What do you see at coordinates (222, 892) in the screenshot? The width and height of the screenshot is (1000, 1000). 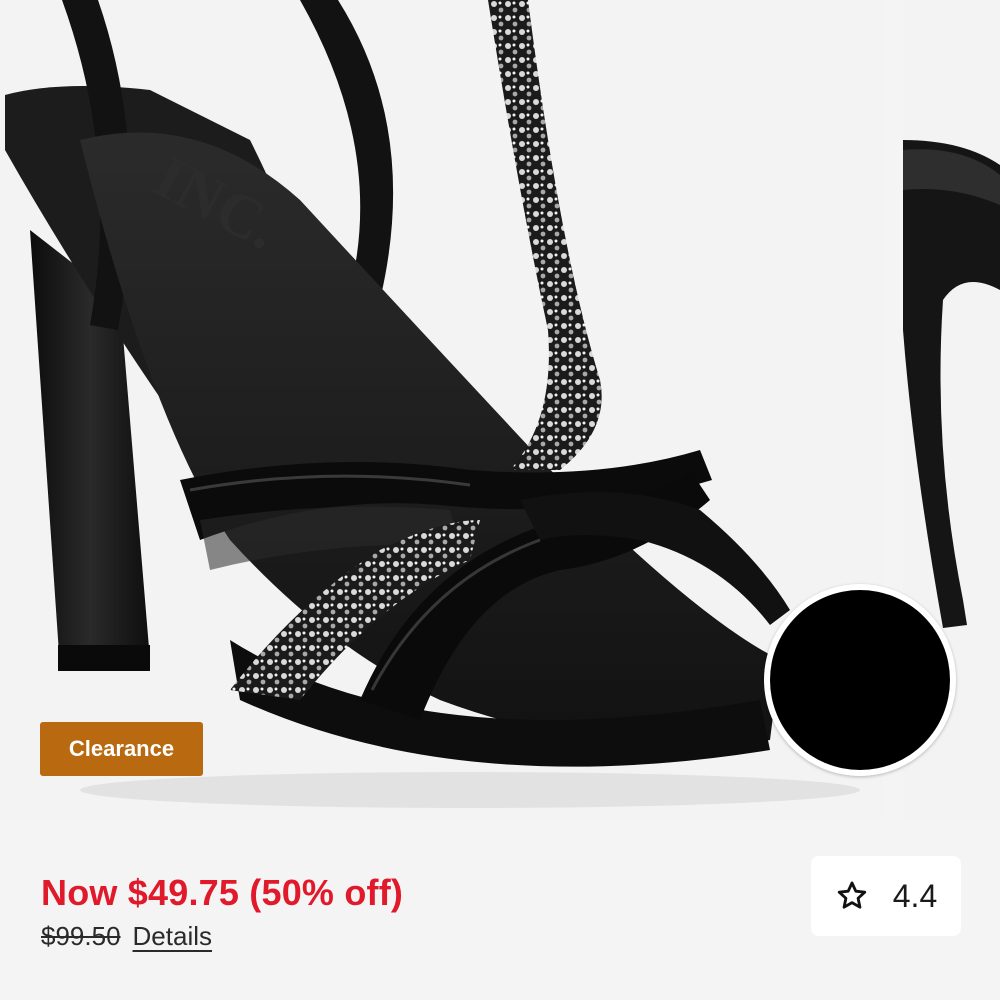 I see `sale-price: Now $49.75 (50% off)` at bounding box center [222, 892].